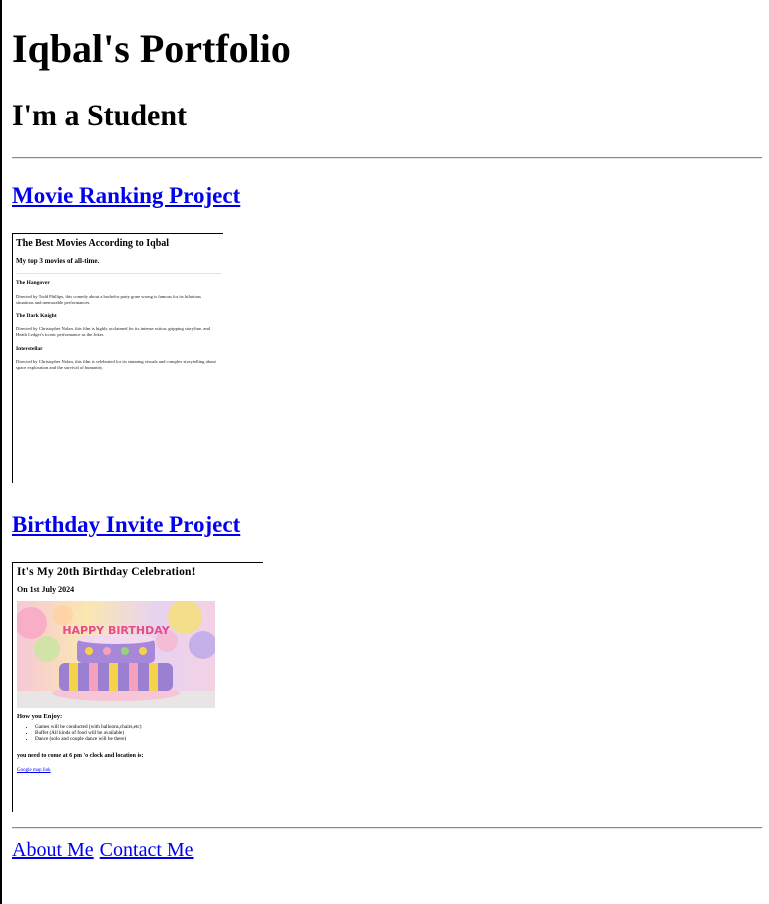  What do you see at coordinates (46, 589) in the screenshot?
I see `birthday-preview-date: On 1st July 2024` at bounding box center [46, 589].